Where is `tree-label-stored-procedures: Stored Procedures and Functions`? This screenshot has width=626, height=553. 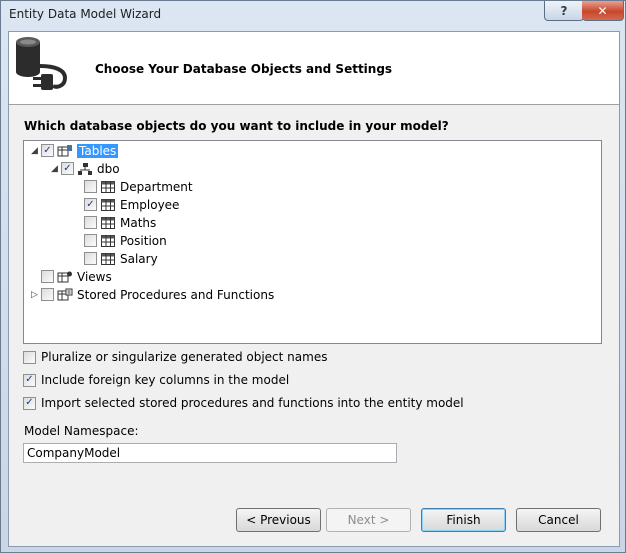 tree-label-stored-procedures: Stored Procedures and Functions is located at coordinates (175, 295).